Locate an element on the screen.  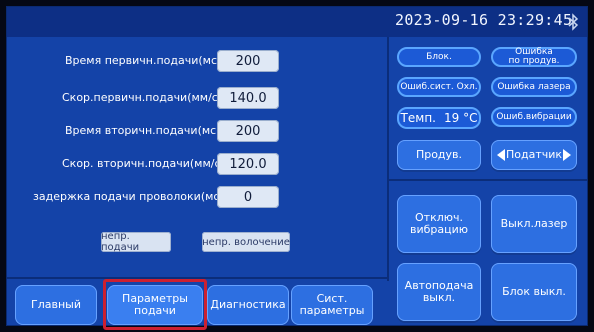
param-input-primary-time: 200 is located at coordinates (248, 61).